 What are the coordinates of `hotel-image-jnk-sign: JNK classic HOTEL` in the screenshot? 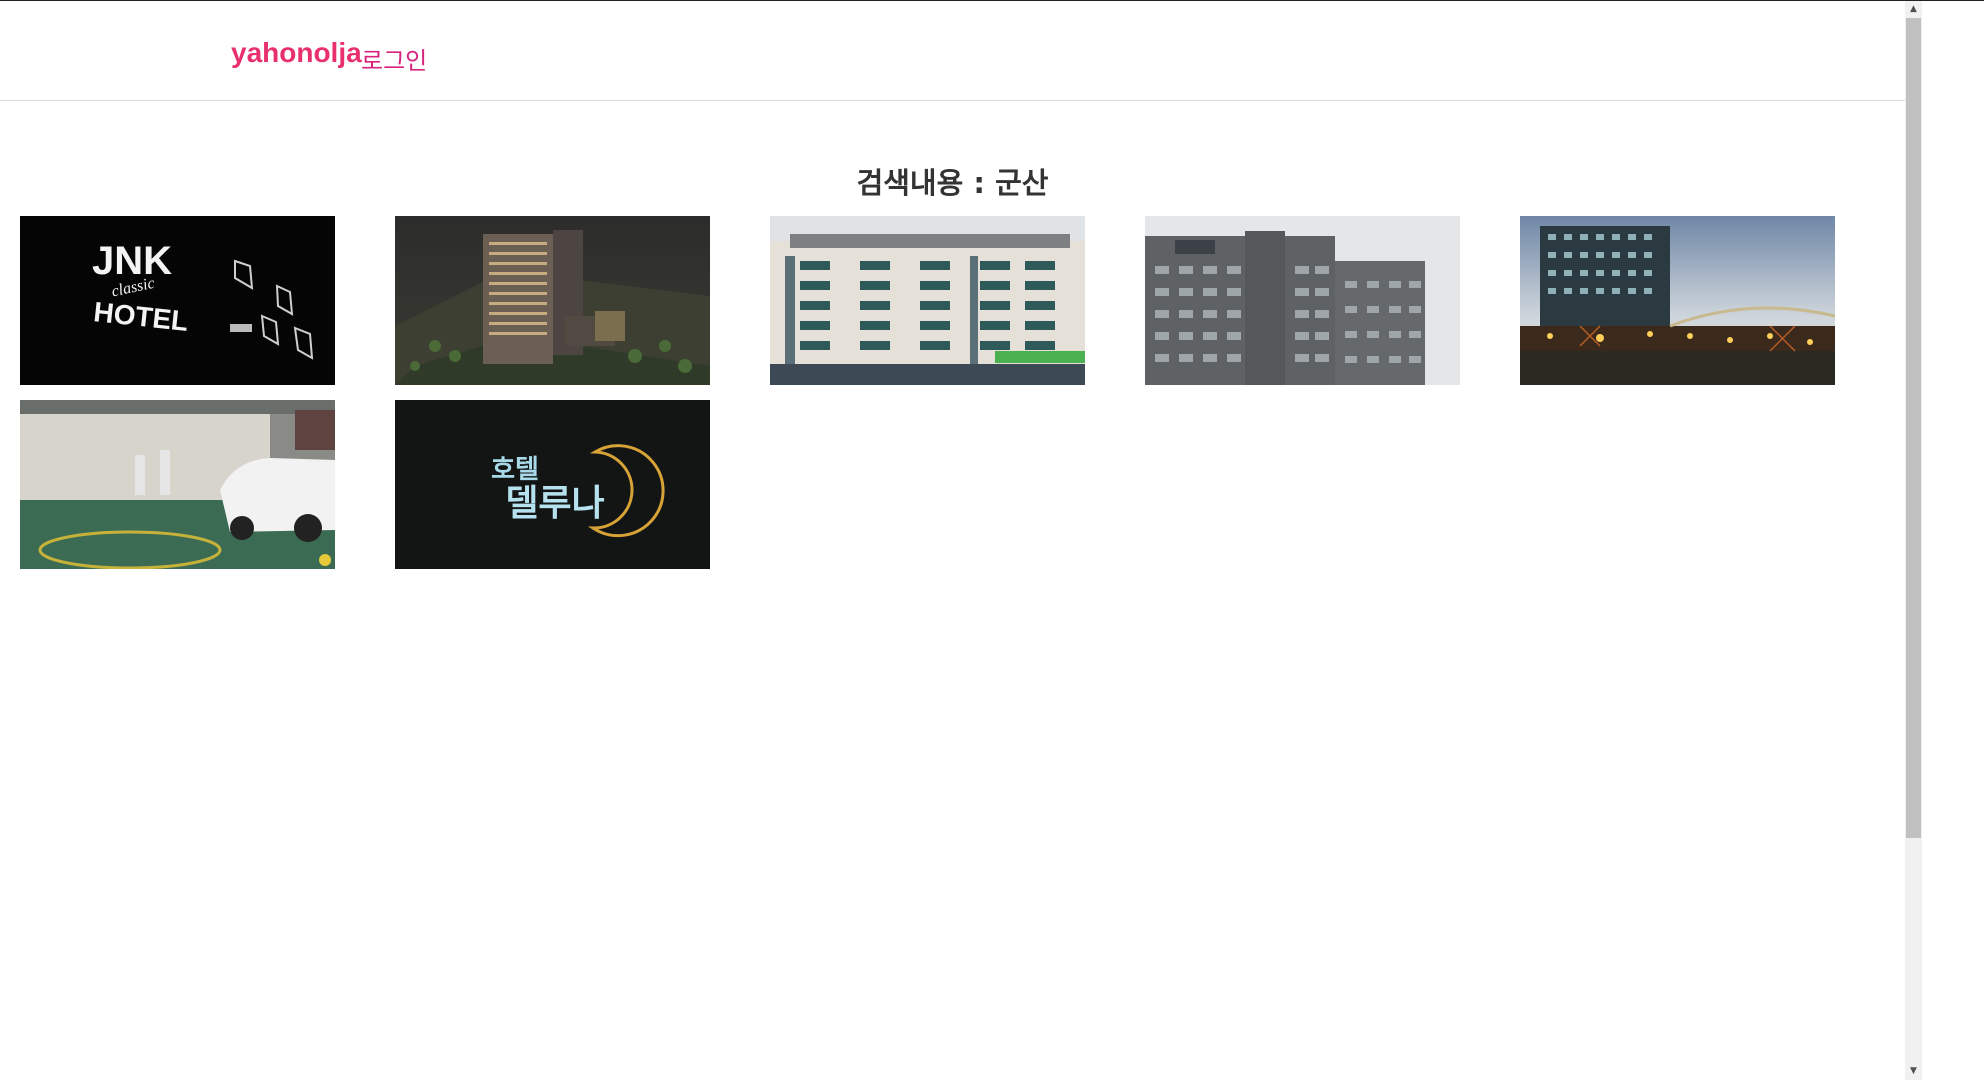 It's located at (177, 300).